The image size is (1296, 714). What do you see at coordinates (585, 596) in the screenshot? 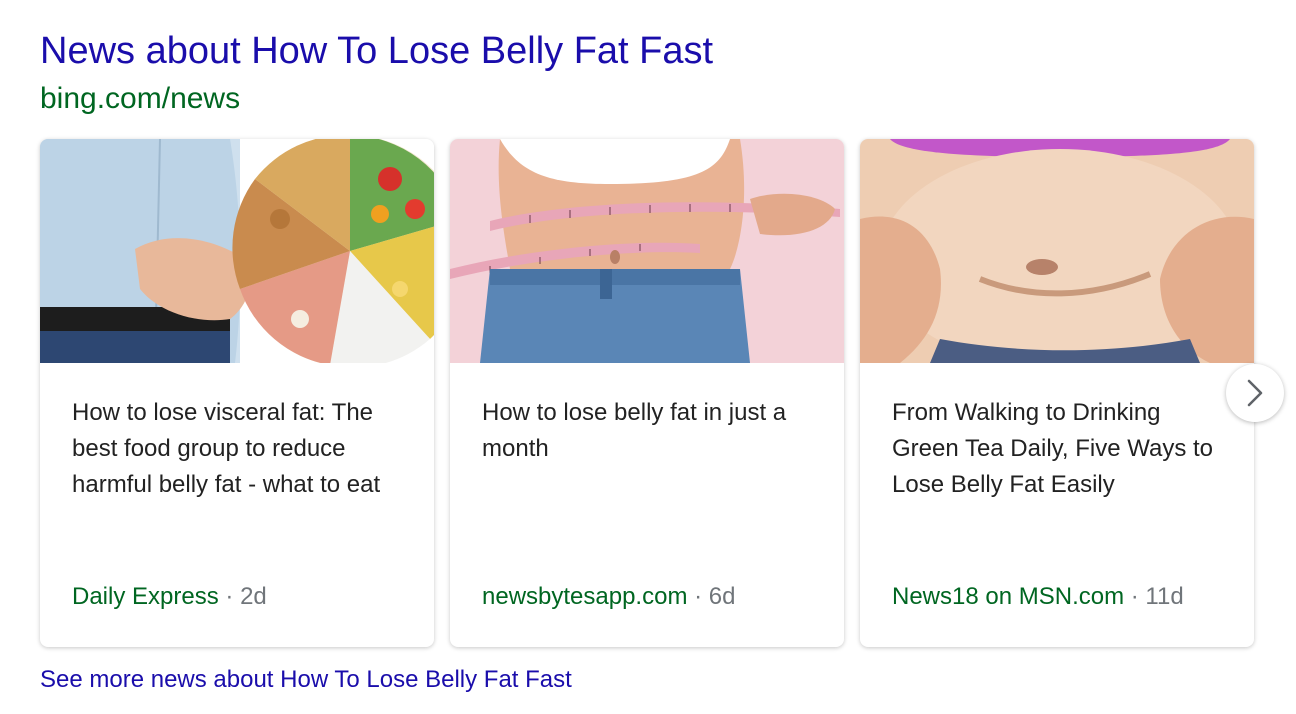
I see `news-card-2-source: newsbytesapp.com` at bounding box center [585, 596].